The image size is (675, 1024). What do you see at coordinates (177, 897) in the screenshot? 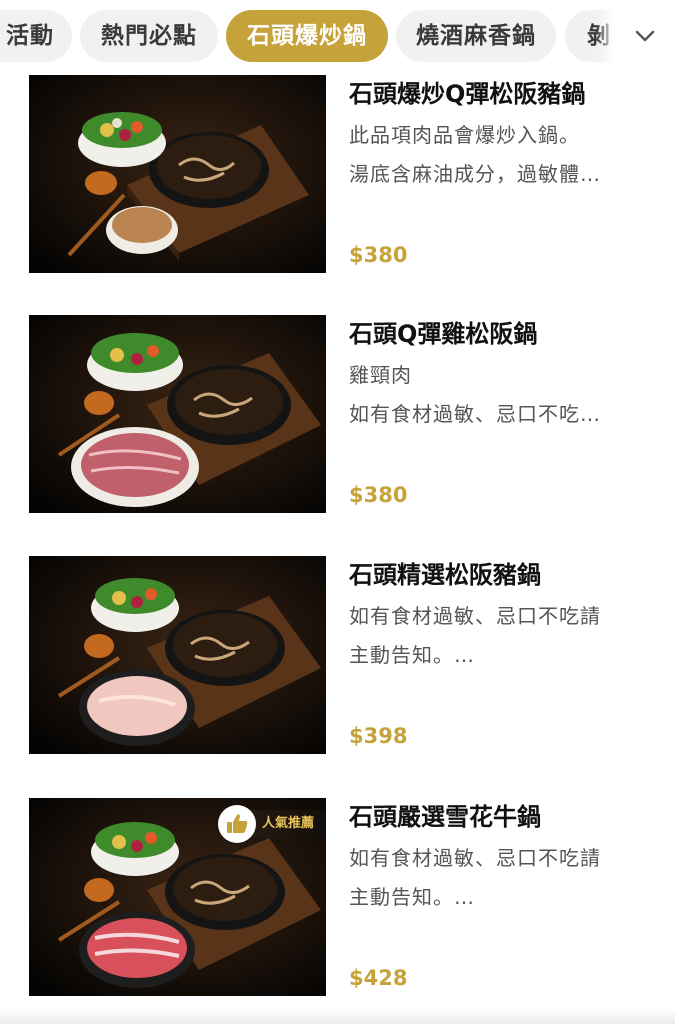
I see `hotpot-photo-icon: 人氣推薦` at bounding box center [177, 897].